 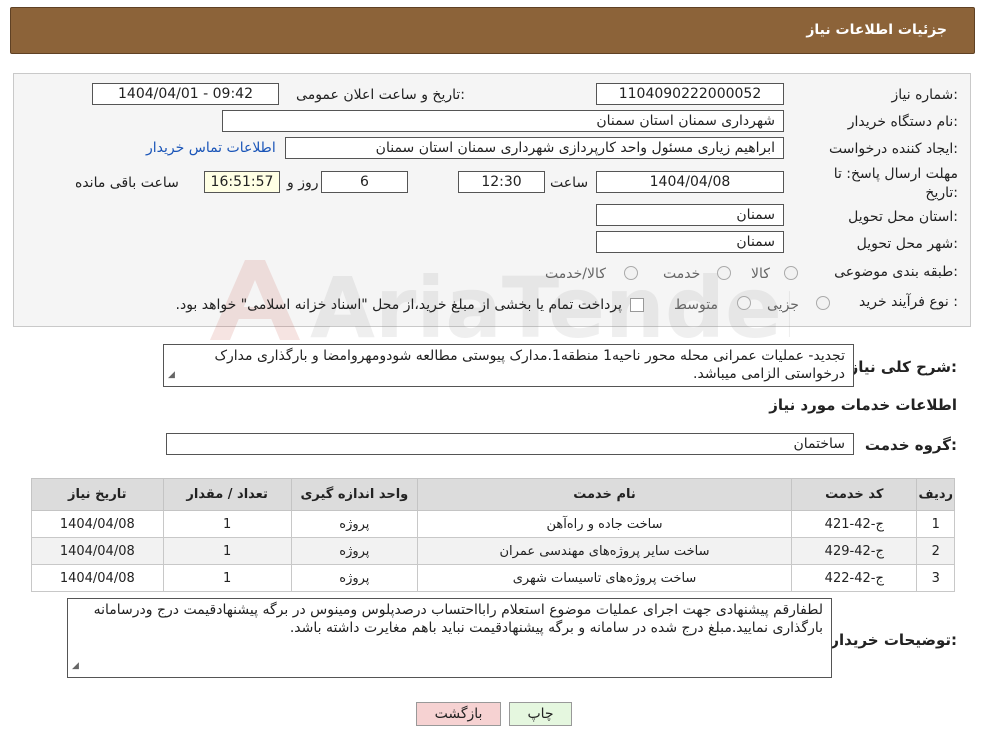 I want to click on category-goods-label: کالا, so click(x=760, y=274).